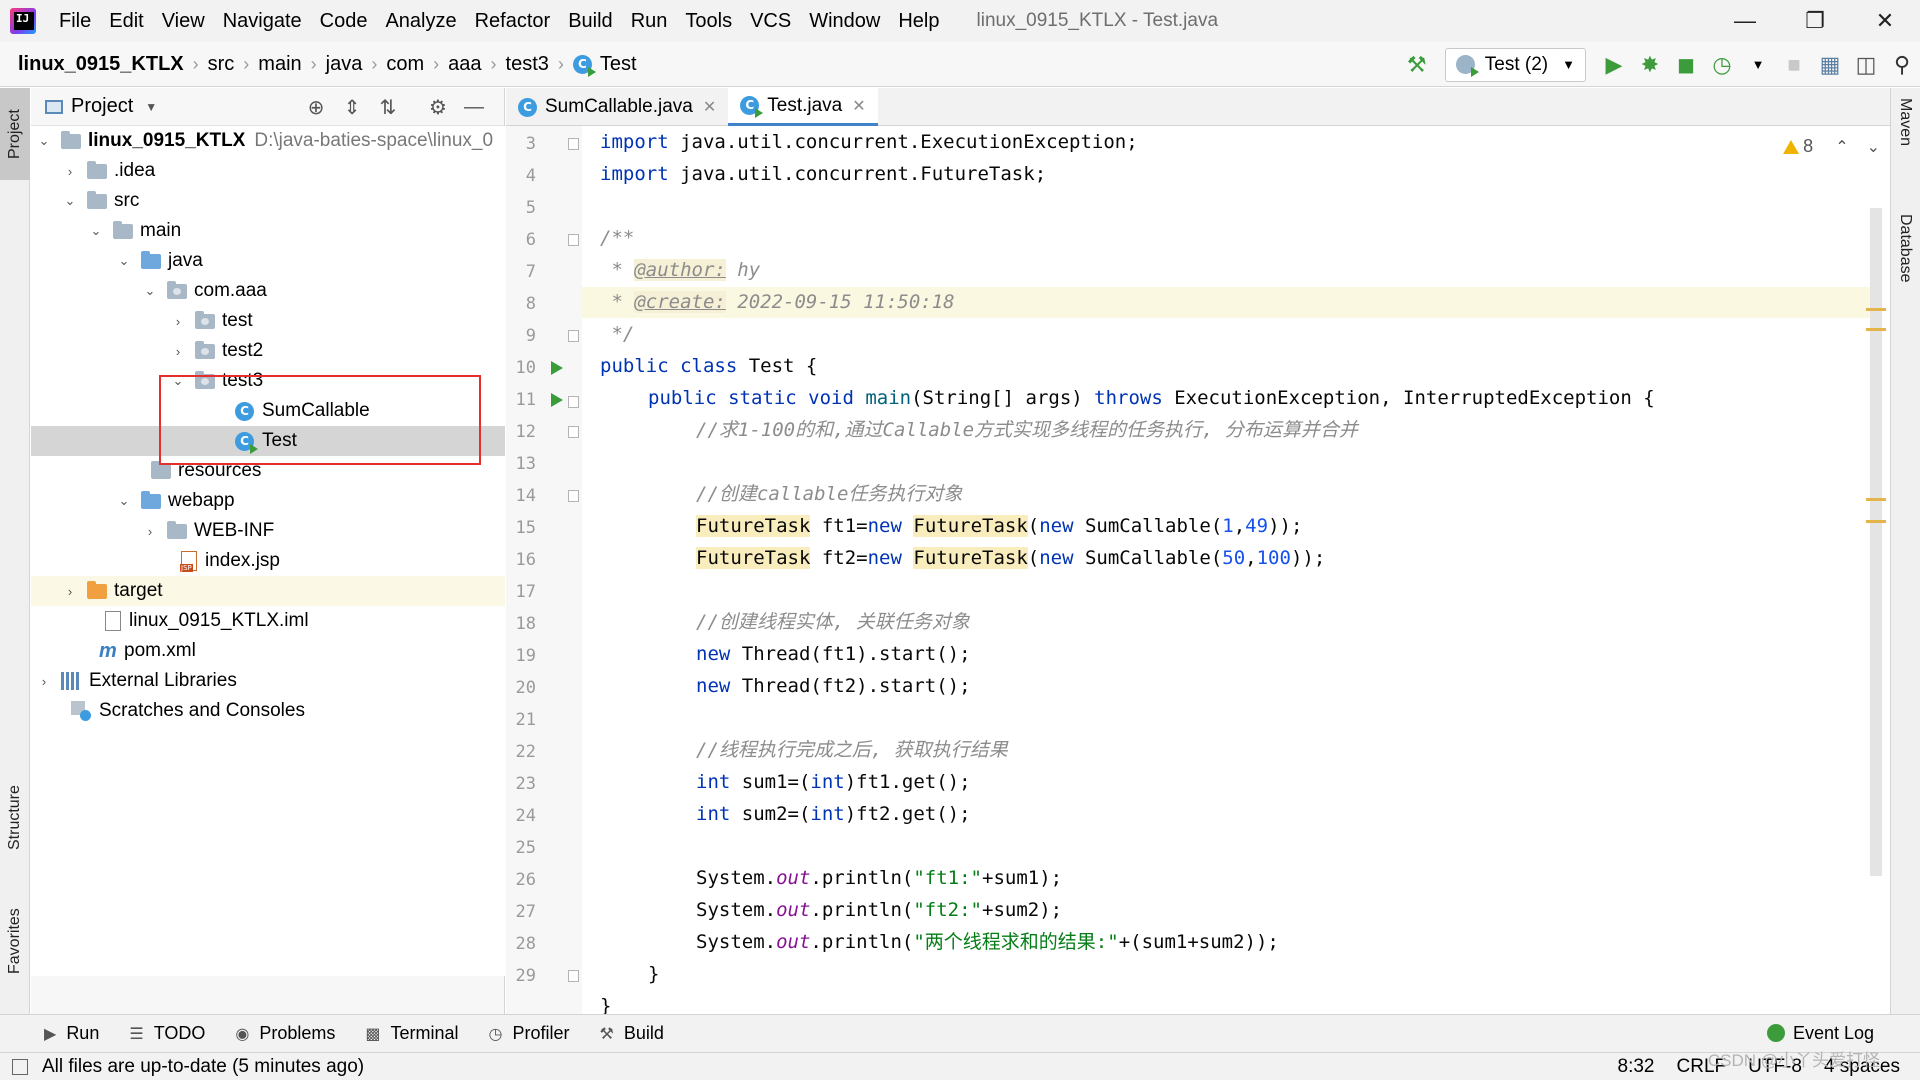 The height and width of the screenshot is (1080, 1920). What do you see at coordinates (268, 351) in the screenshot?
I see `tree-item-test2: › test2` at bounding box center [268, 351].